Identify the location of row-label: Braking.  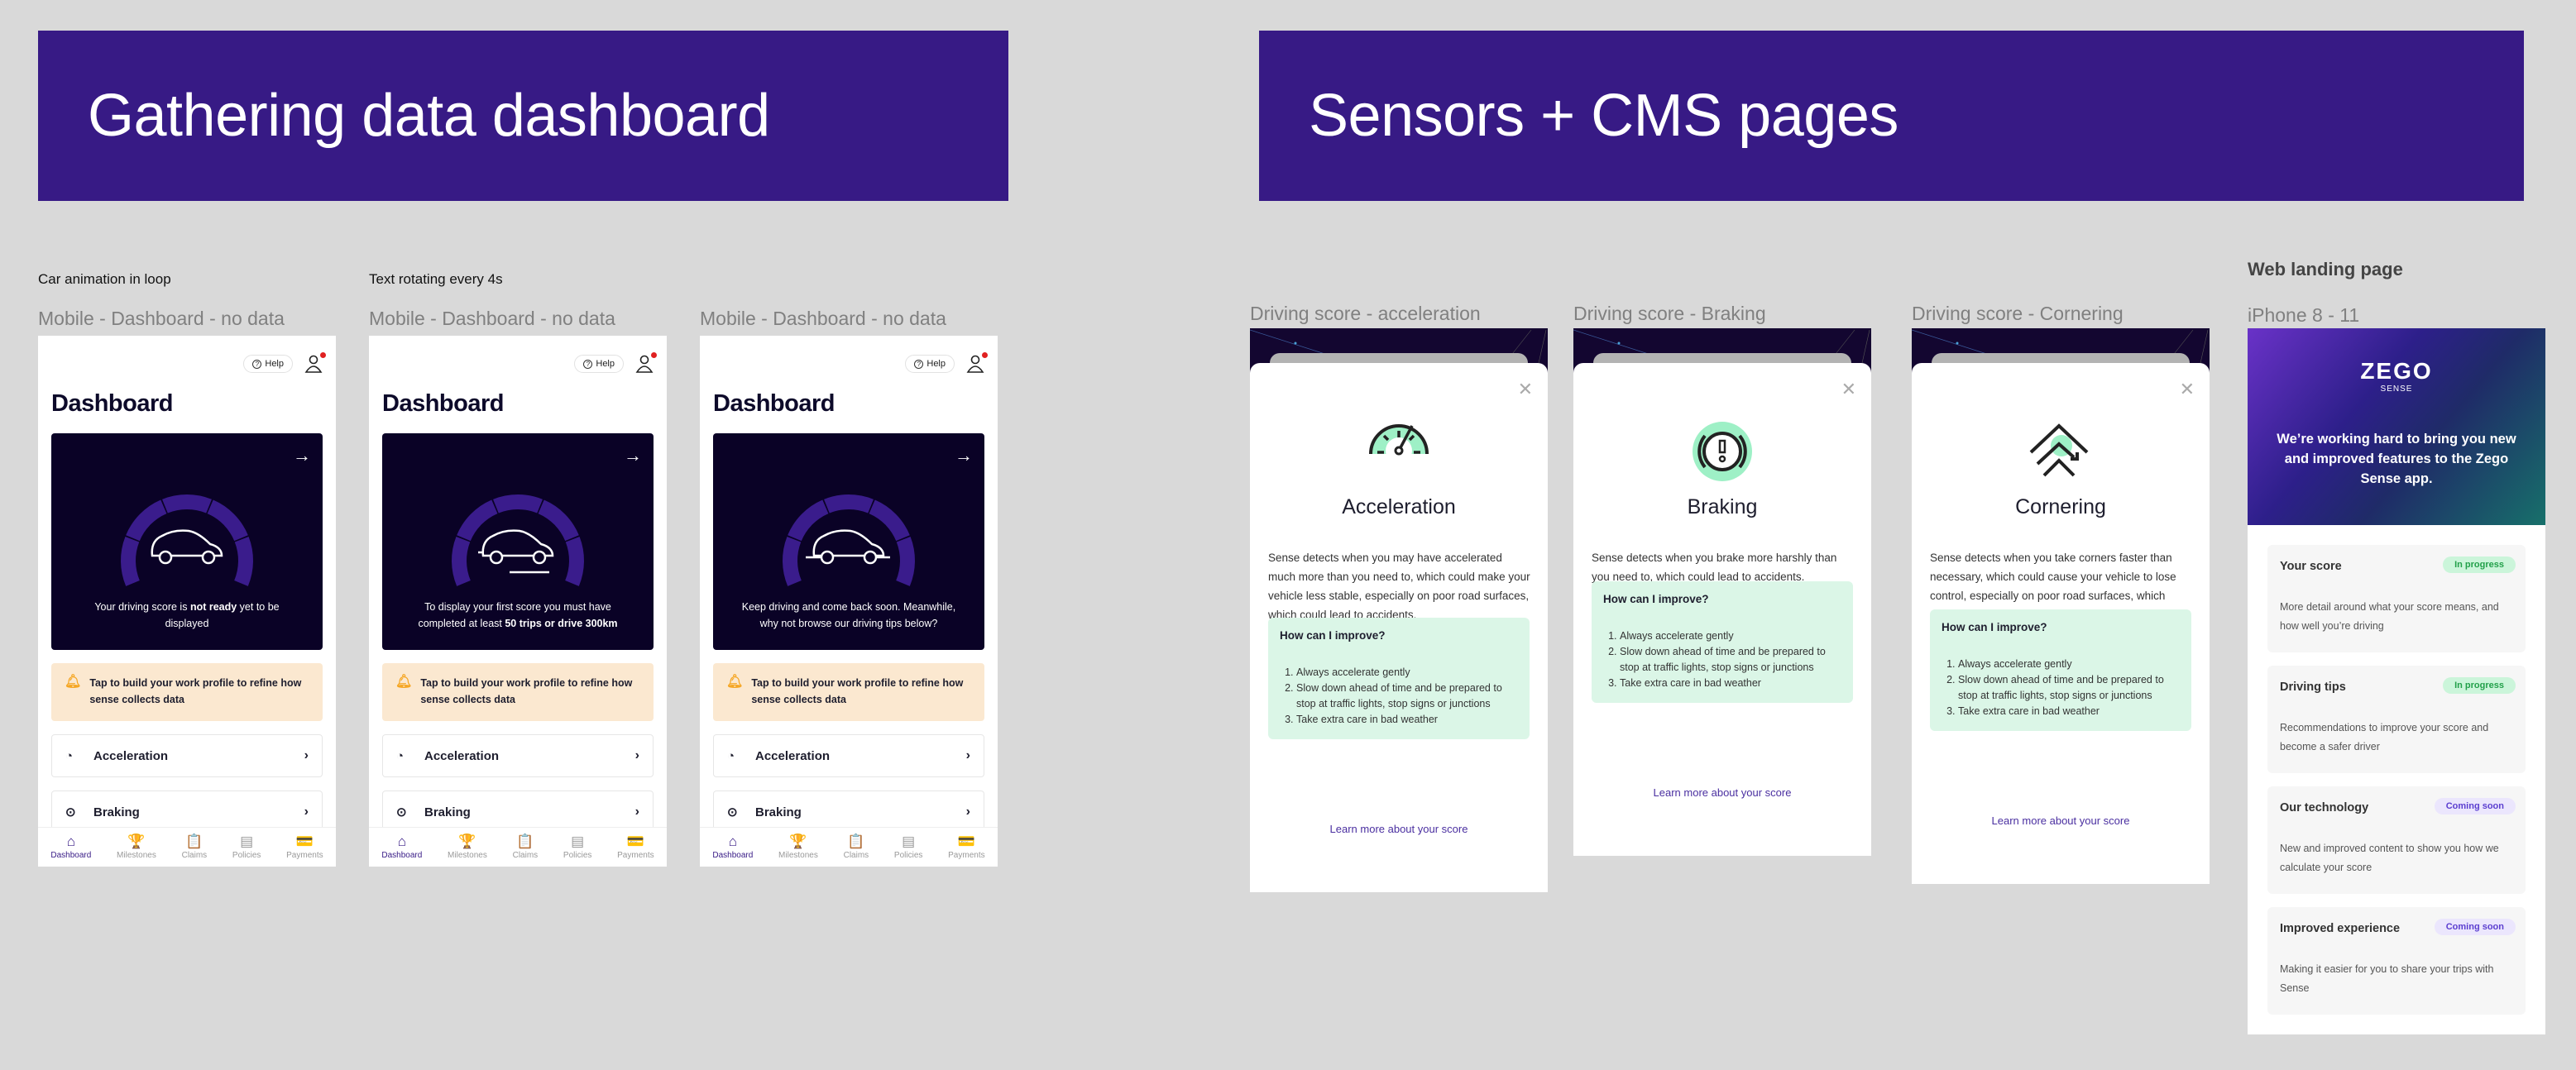
(448, 812).